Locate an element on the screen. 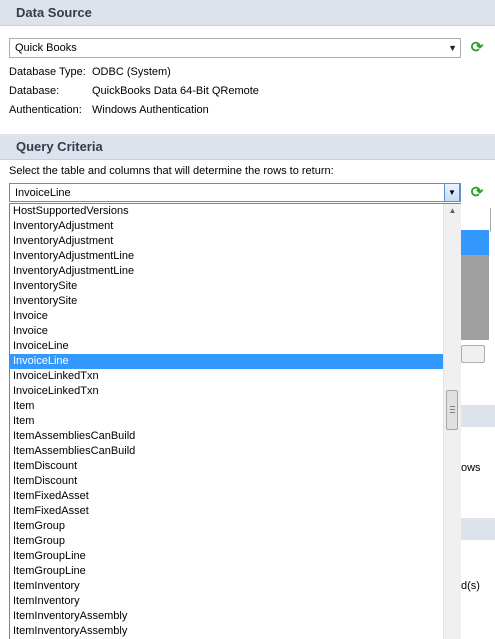  query-criteria-header: Query Criteria is located at coordinates (247, 147).